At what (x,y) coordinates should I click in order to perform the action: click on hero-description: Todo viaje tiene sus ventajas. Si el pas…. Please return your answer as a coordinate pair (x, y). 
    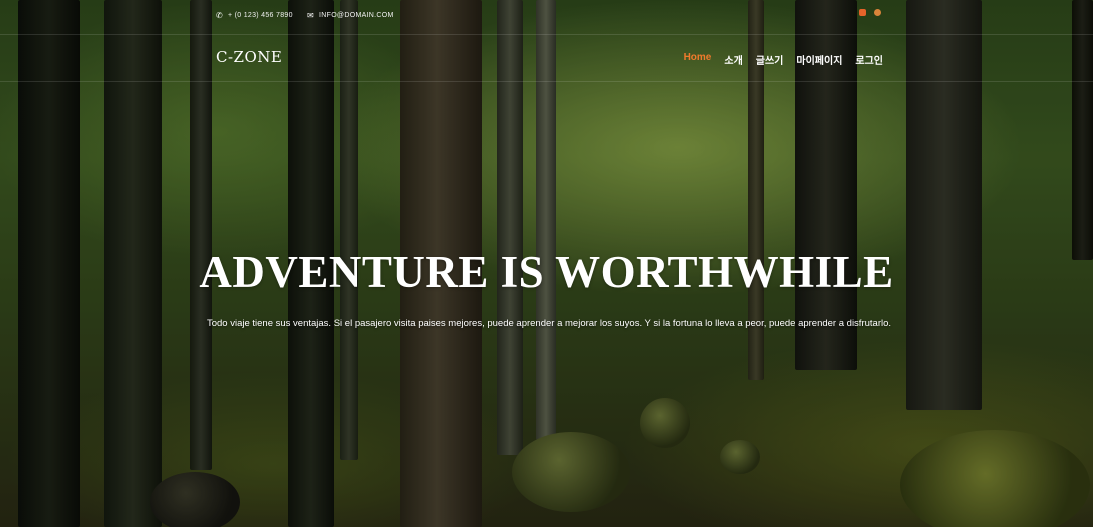
    Looking at the image, I should click on (549, 323).